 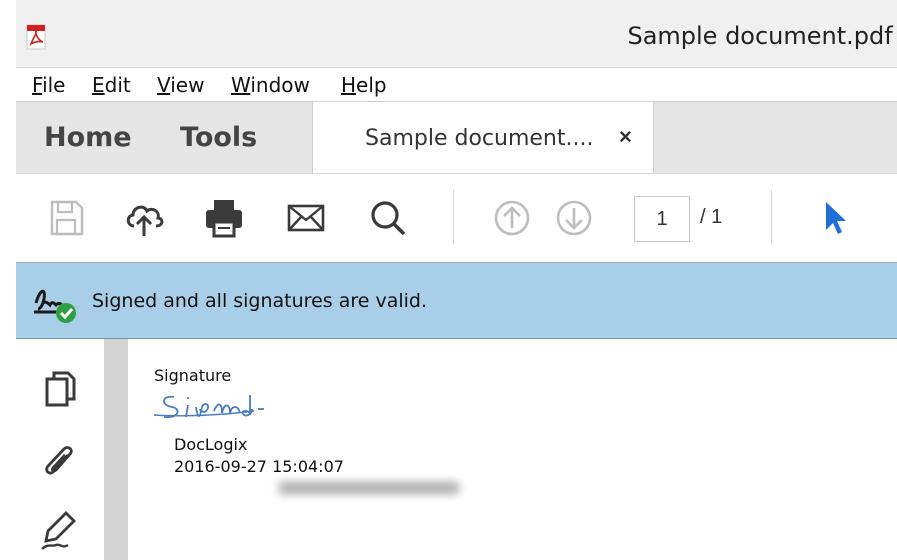 I want to click on redacted-text, so click(x=369, y=488).